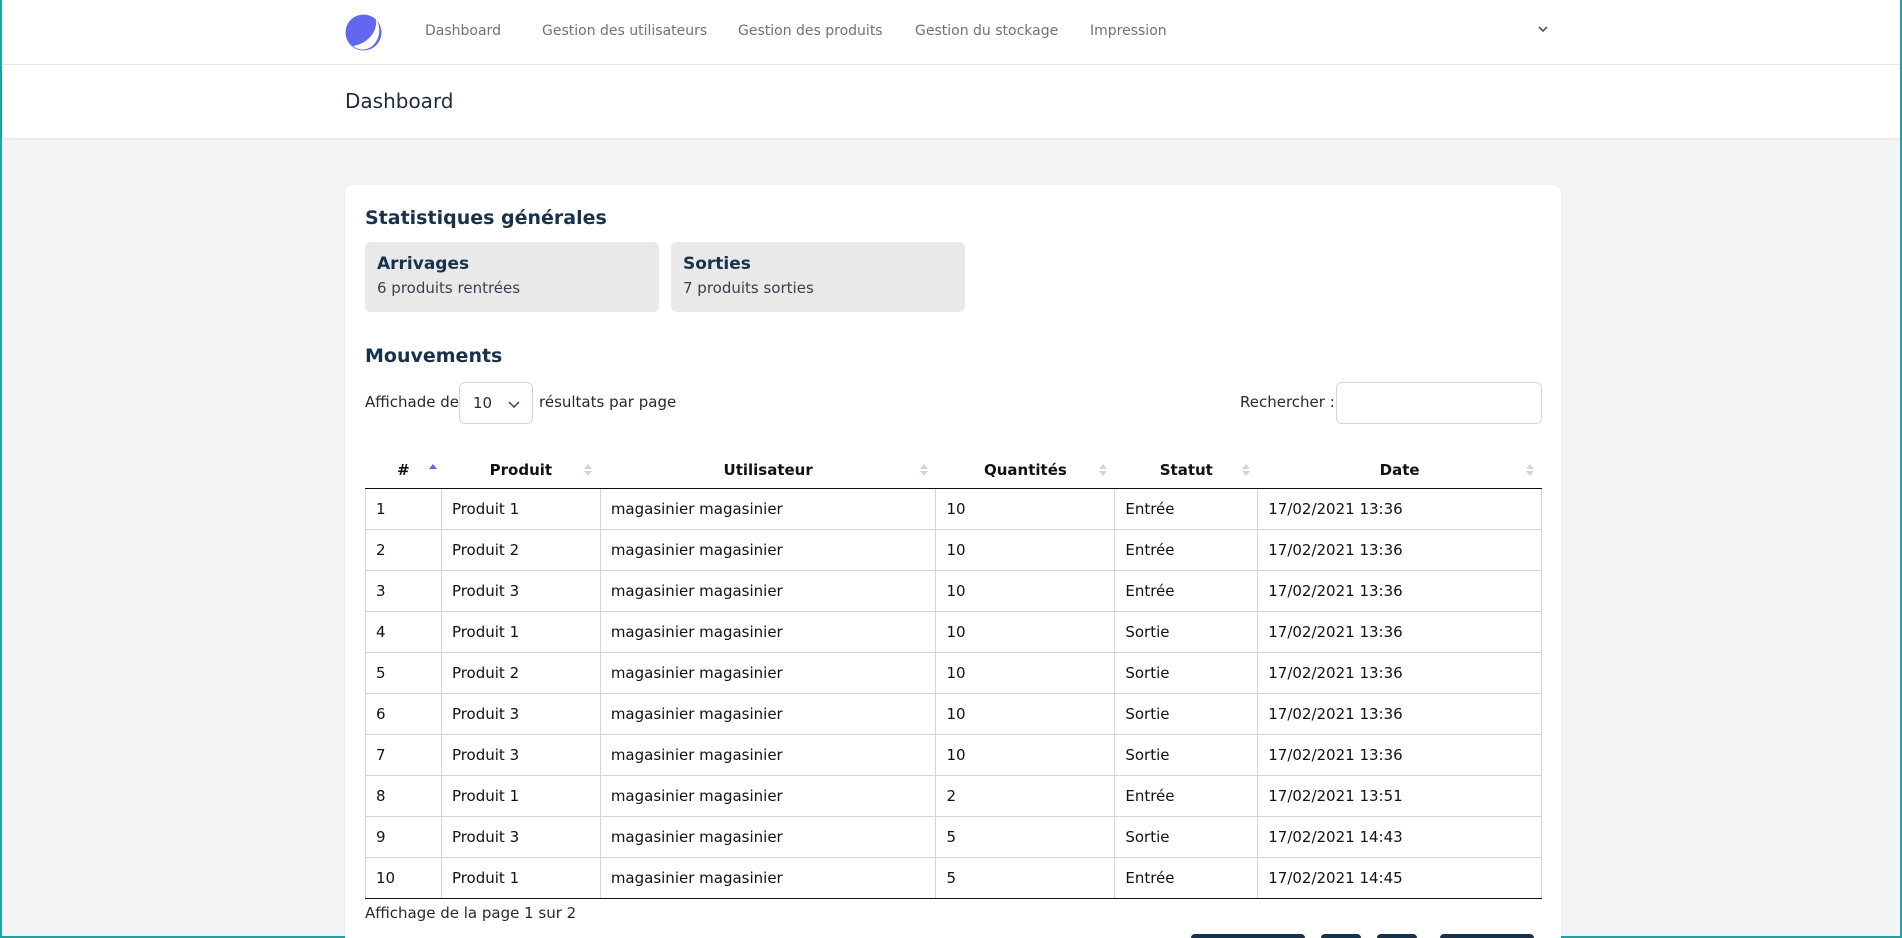  What do you see at coordinates (521, 470) in the screenshot?
I see `column-header-product: Produit` at bounding box center [521, 470].